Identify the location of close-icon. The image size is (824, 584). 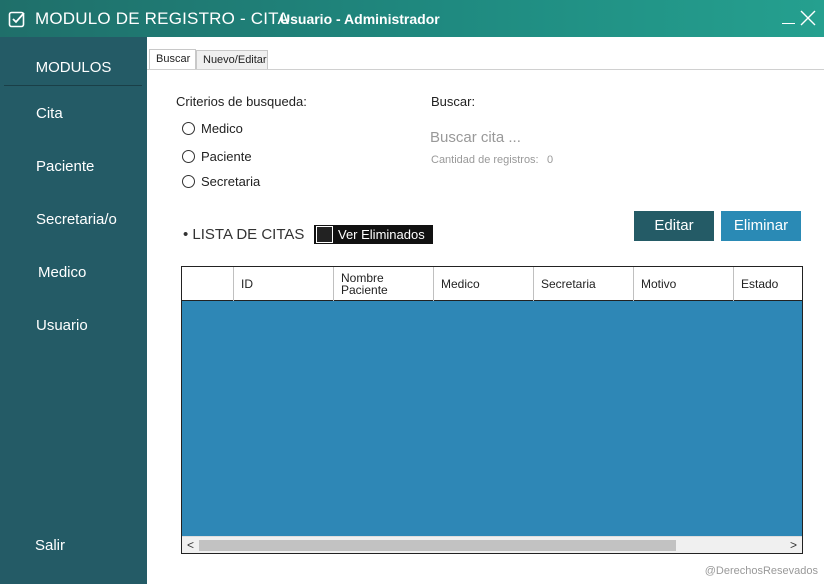
(808, 18).